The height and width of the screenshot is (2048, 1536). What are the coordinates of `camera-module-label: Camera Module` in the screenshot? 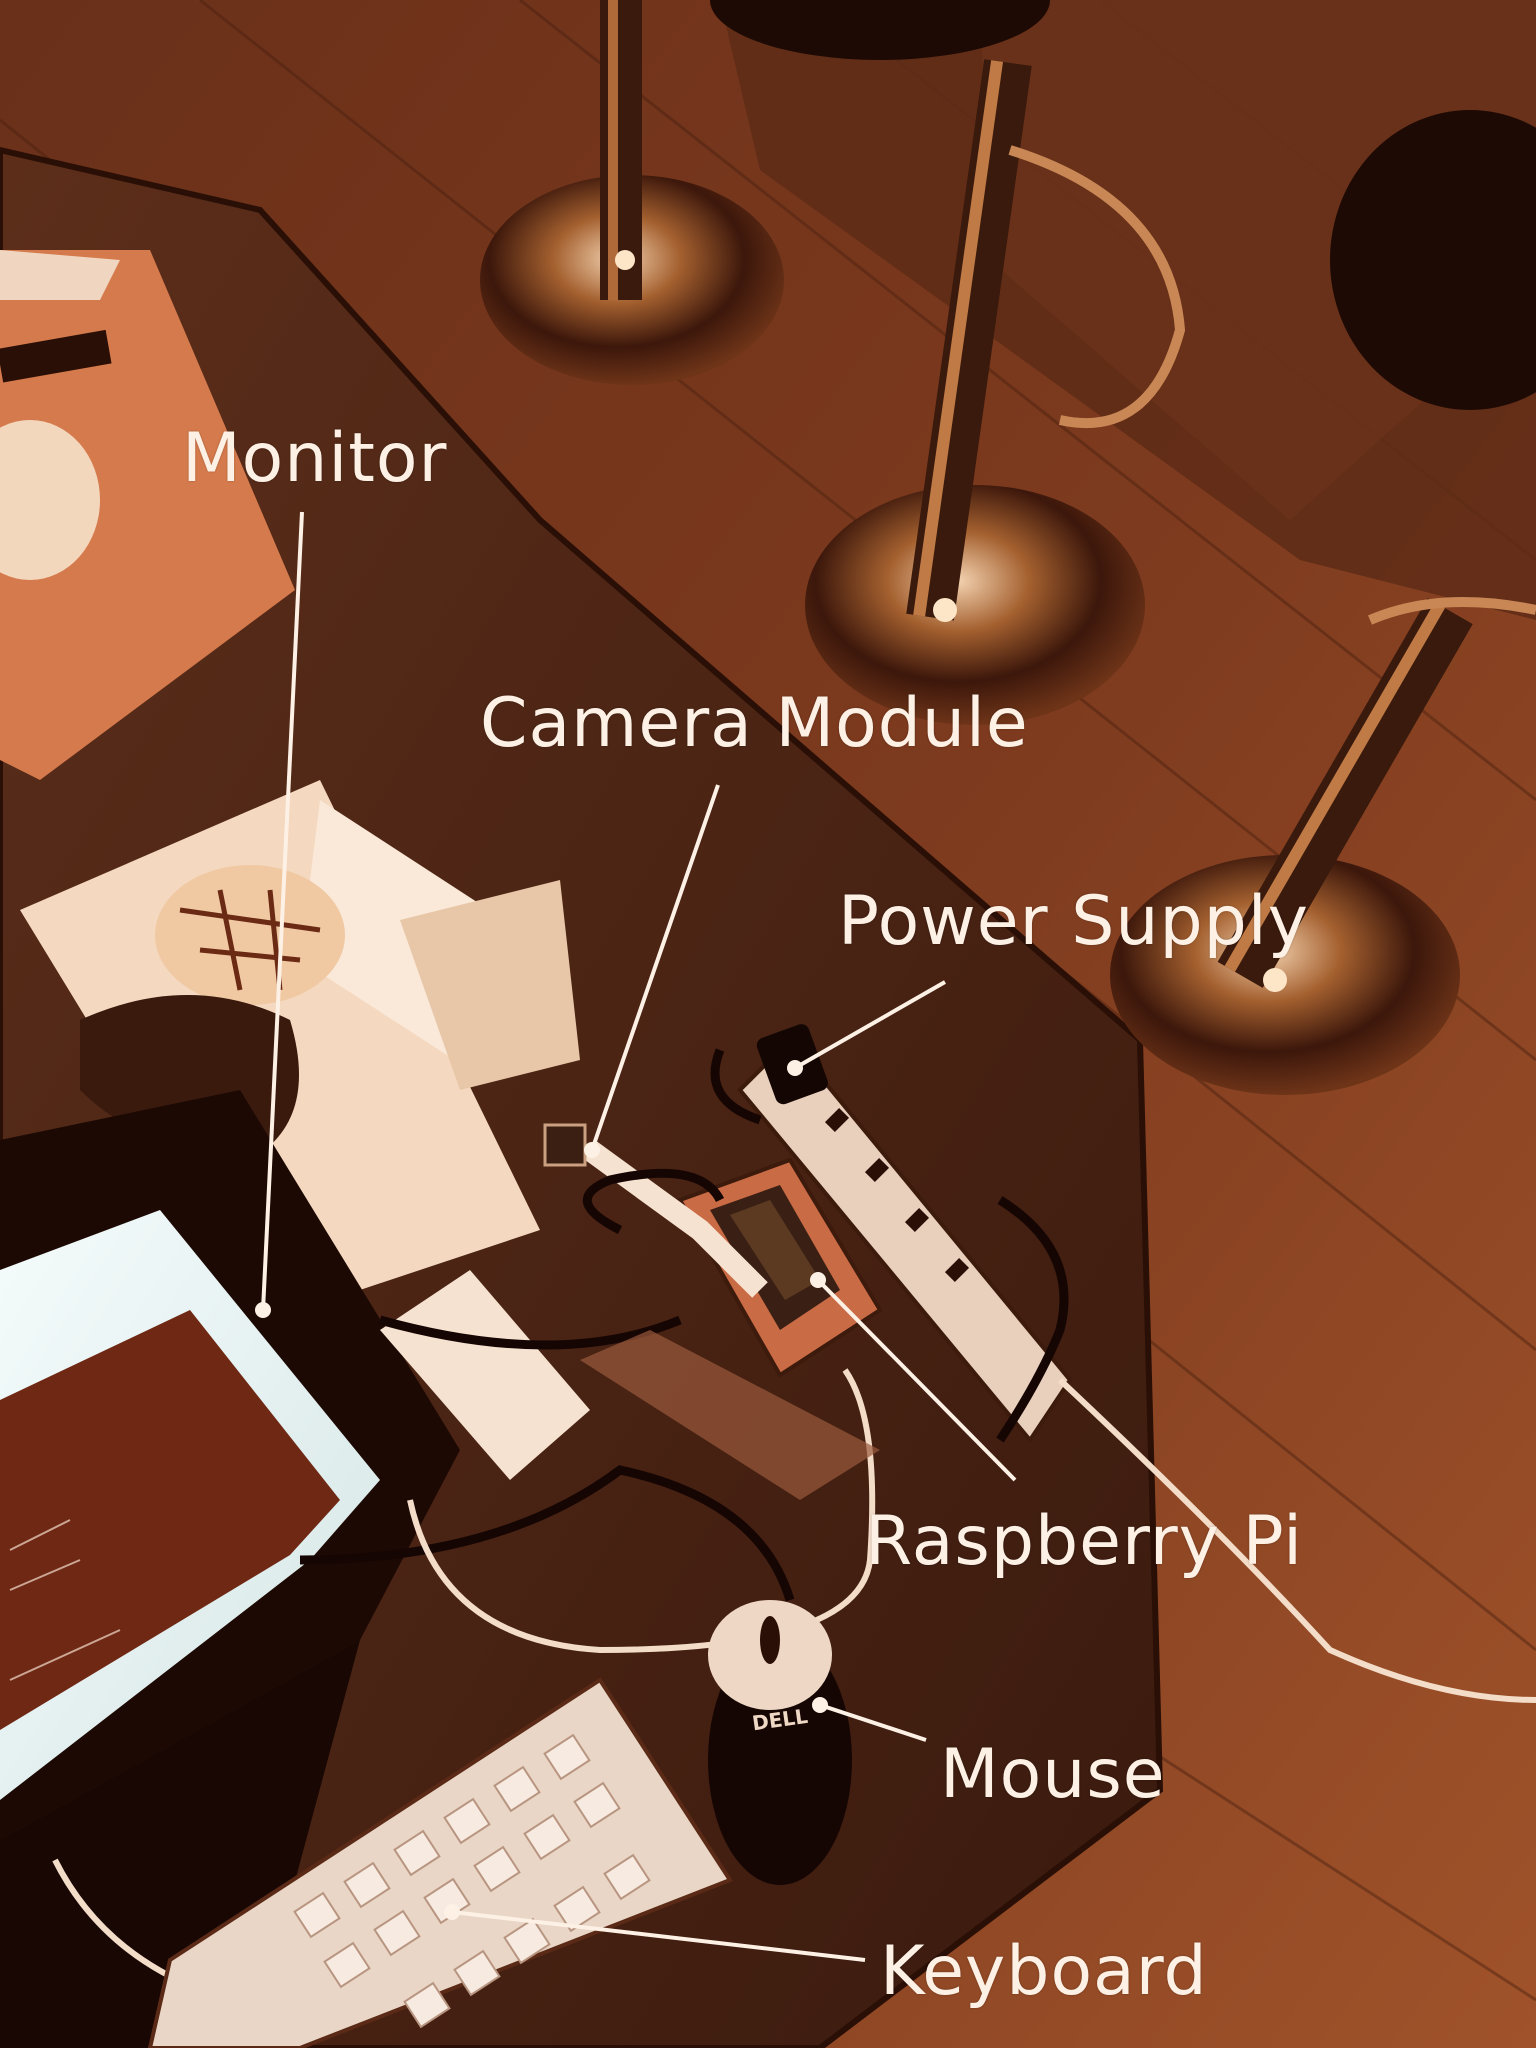 It's located at (754, 723).